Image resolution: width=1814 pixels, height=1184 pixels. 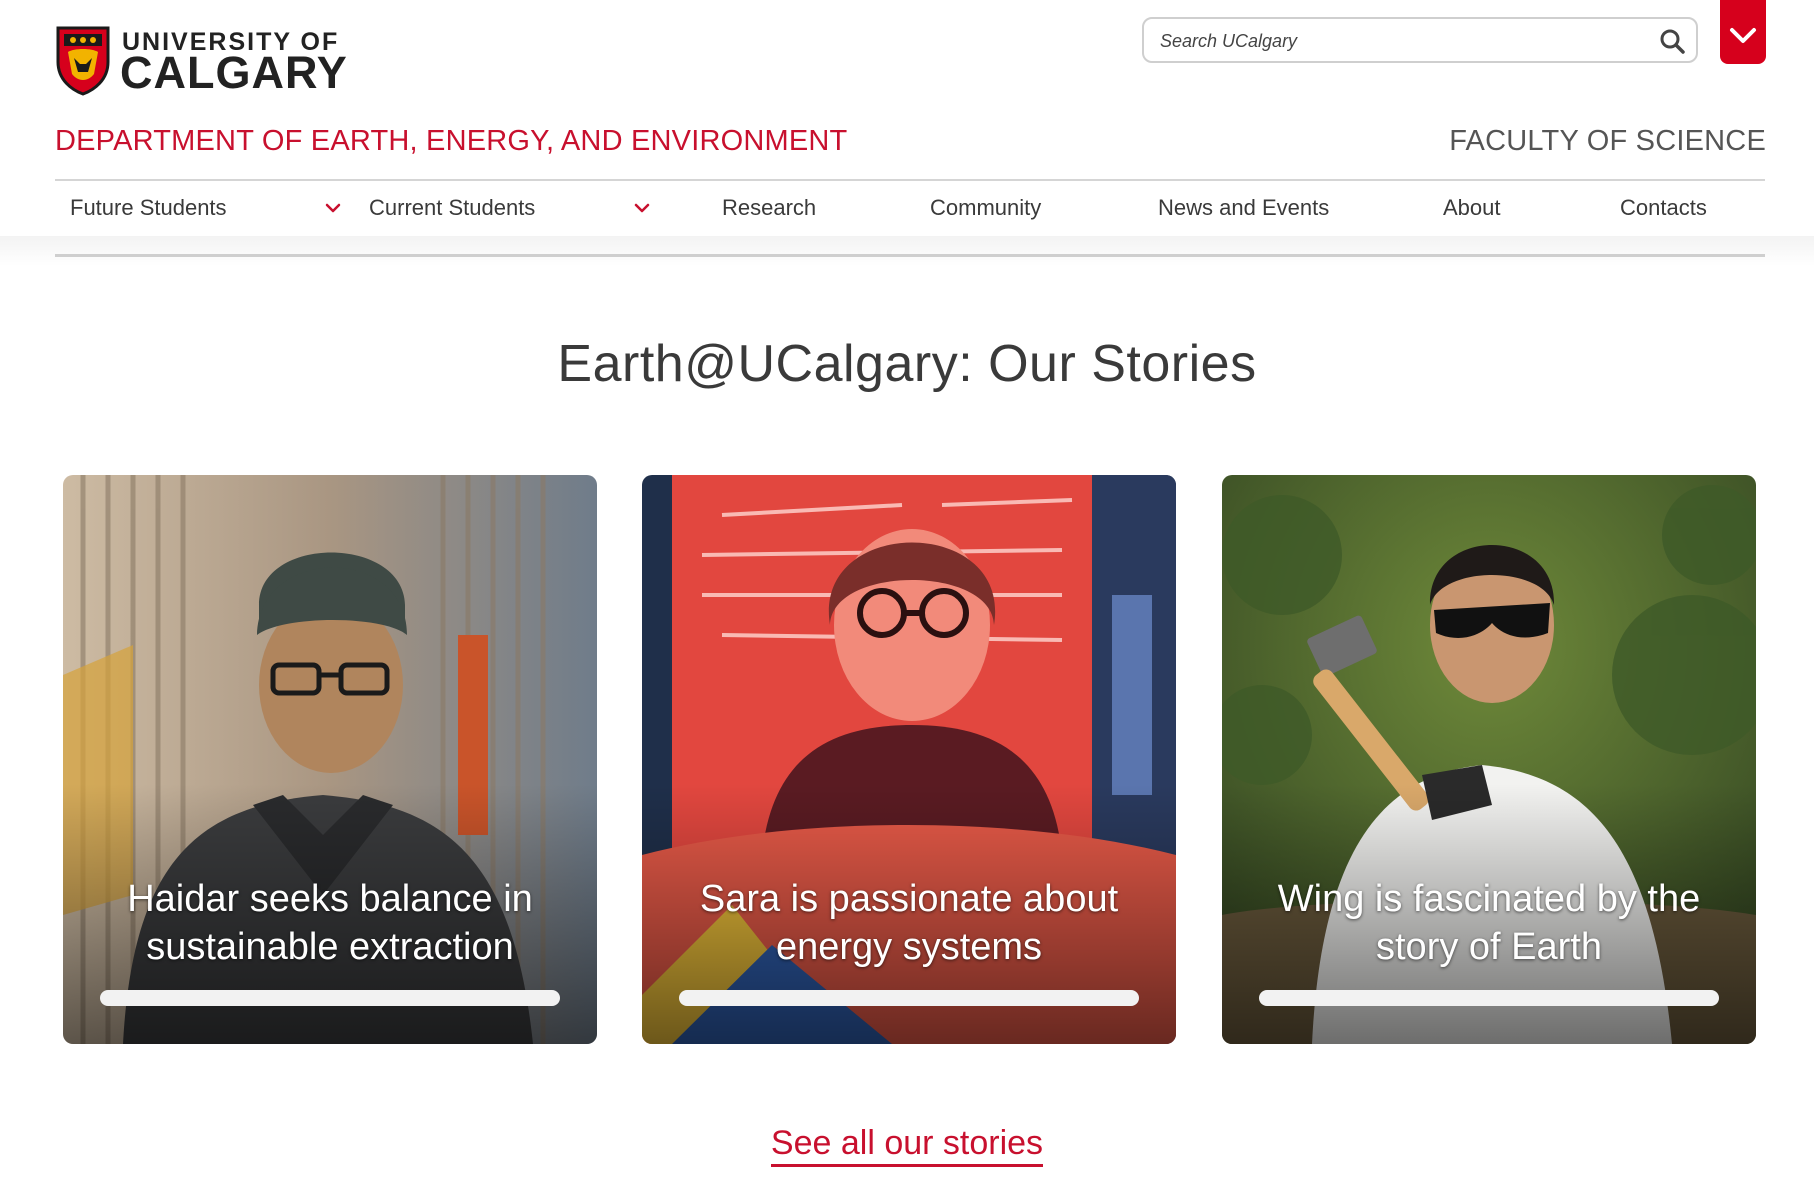 What do you see at coordinates (1472, 208) in the screenshot?
I see `nav-about: About` at bounding box center [1472, 208].